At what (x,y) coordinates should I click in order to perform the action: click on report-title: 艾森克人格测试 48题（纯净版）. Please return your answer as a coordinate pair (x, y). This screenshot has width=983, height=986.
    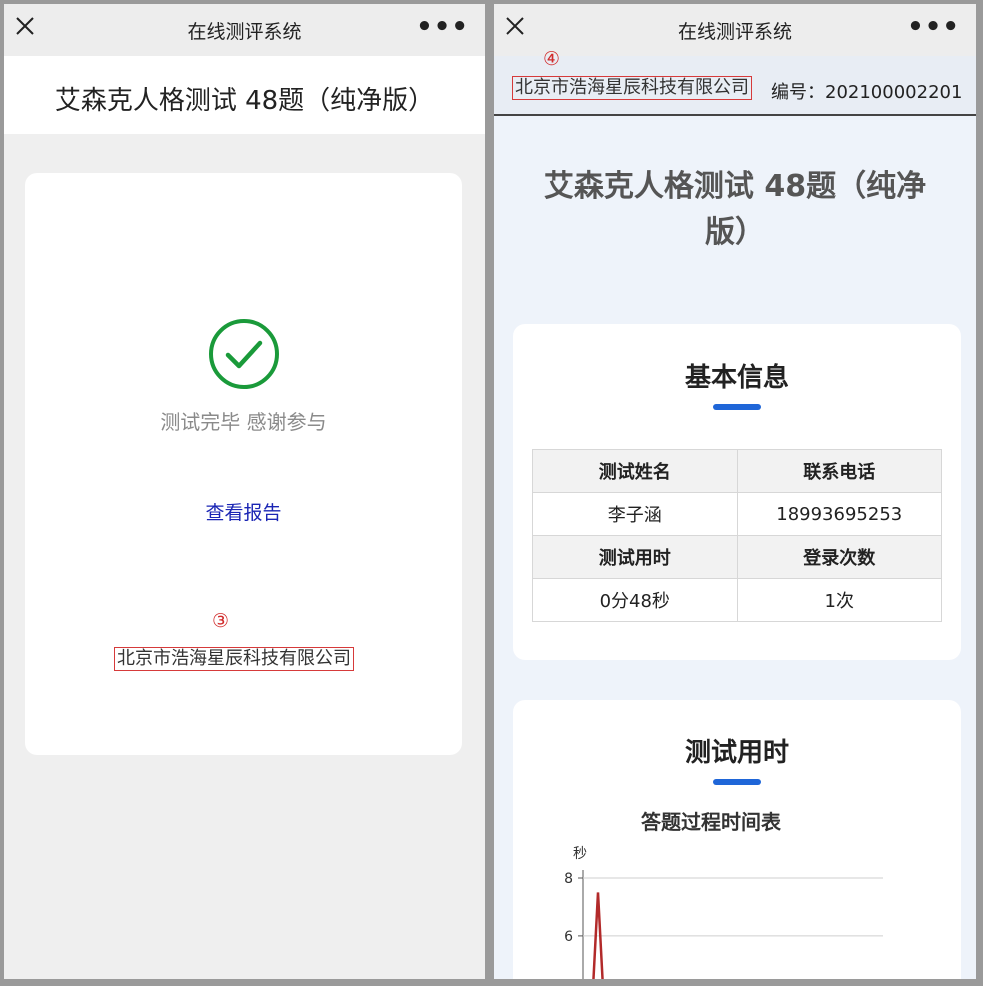
    Looking at the image, I should click on (735, 209).